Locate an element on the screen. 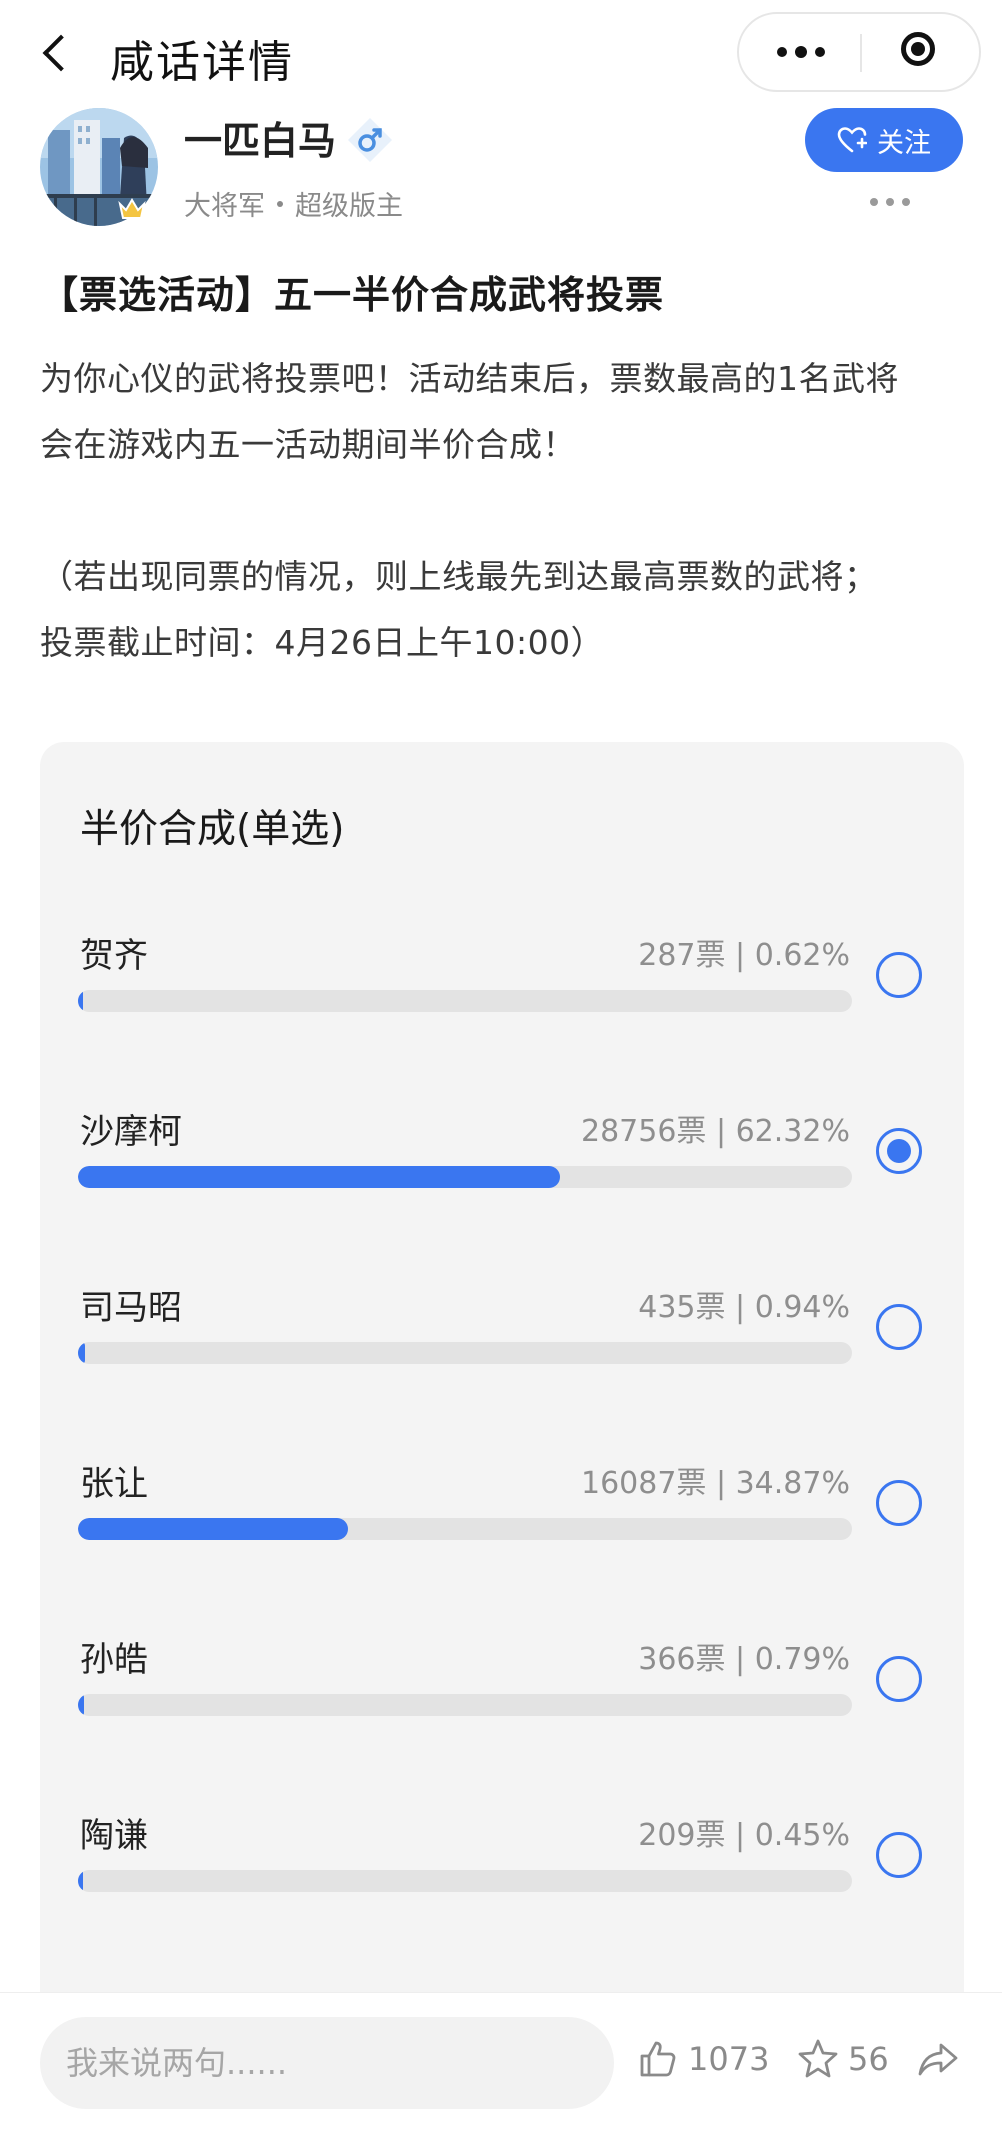 This screenshot has height=2130, width=1002. share-arrow-icon is located at coordinates (938, 2059).